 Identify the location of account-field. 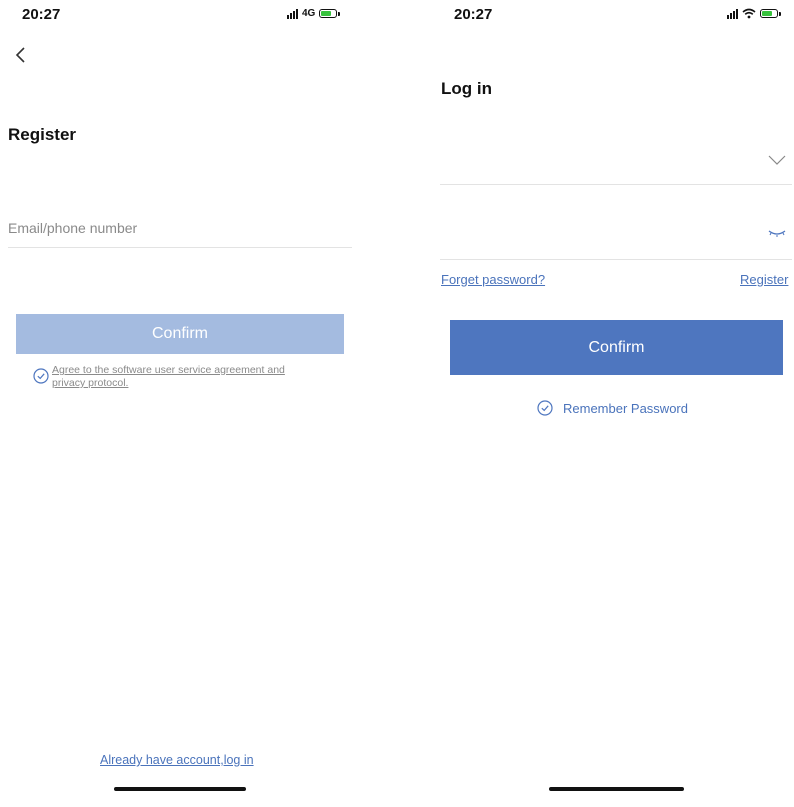
(600, 163).